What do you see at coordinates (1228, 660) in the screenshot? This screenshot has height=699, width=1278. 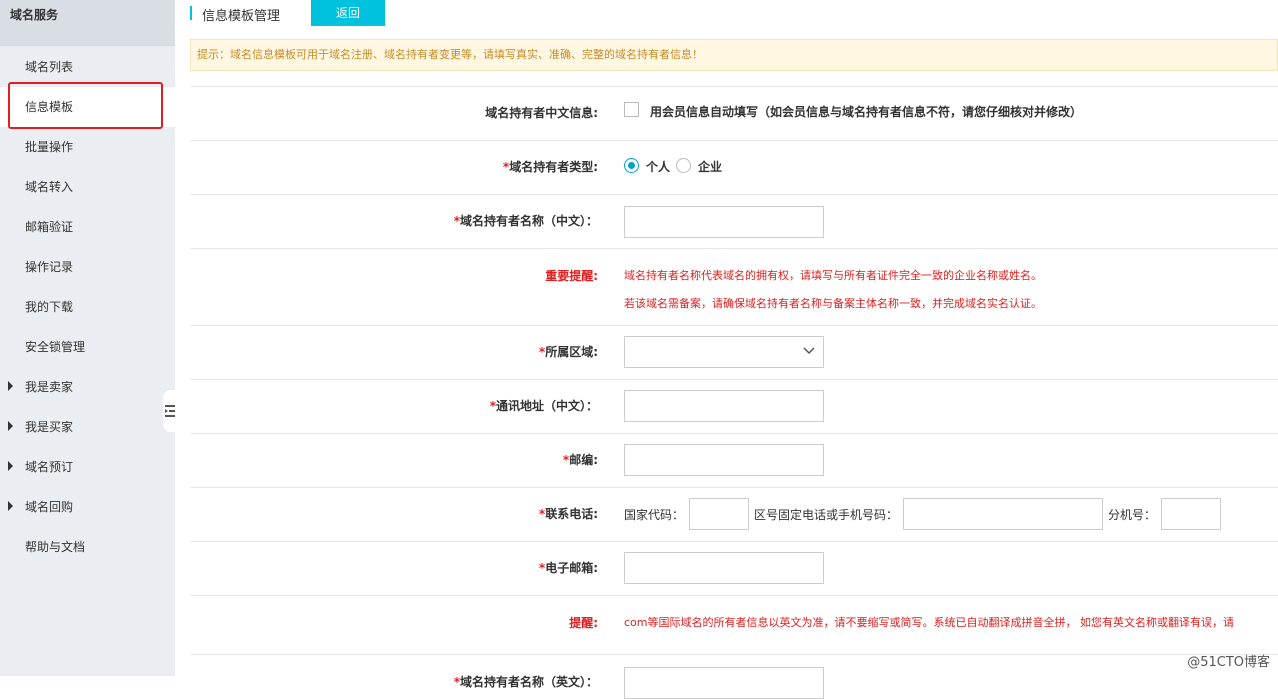 I see `watermark: @51CTO博客` at bounding box center [1228, 660].